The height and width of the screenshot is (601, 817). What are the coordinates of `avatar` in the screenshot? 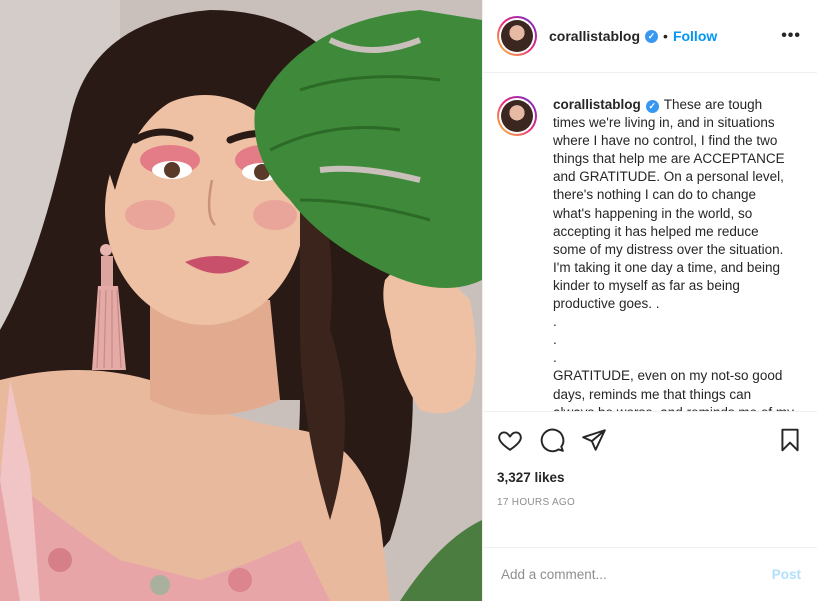 It's located at (517, 36).